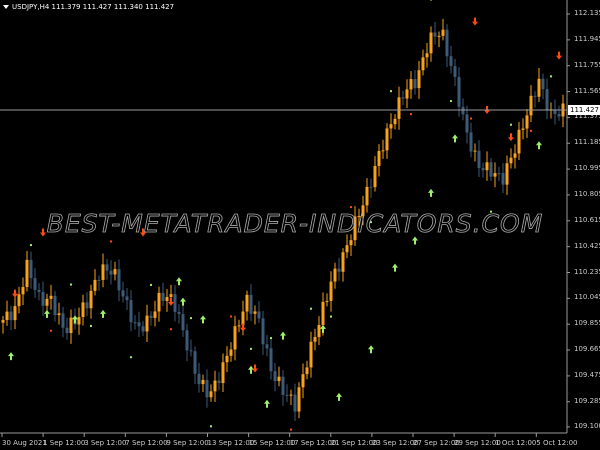 The width and height of the screenshot is (600, 450). I want to click on price-tick-label: 109.100, so click(587, 425).